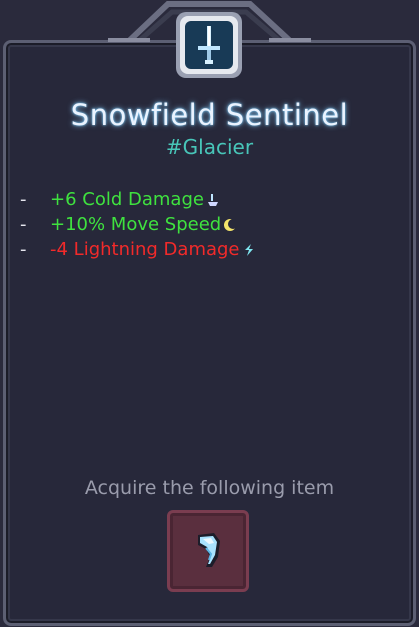  Describe the element at coordinates (248, 249) in the screenshot. I see `lightning-icon` at that location.